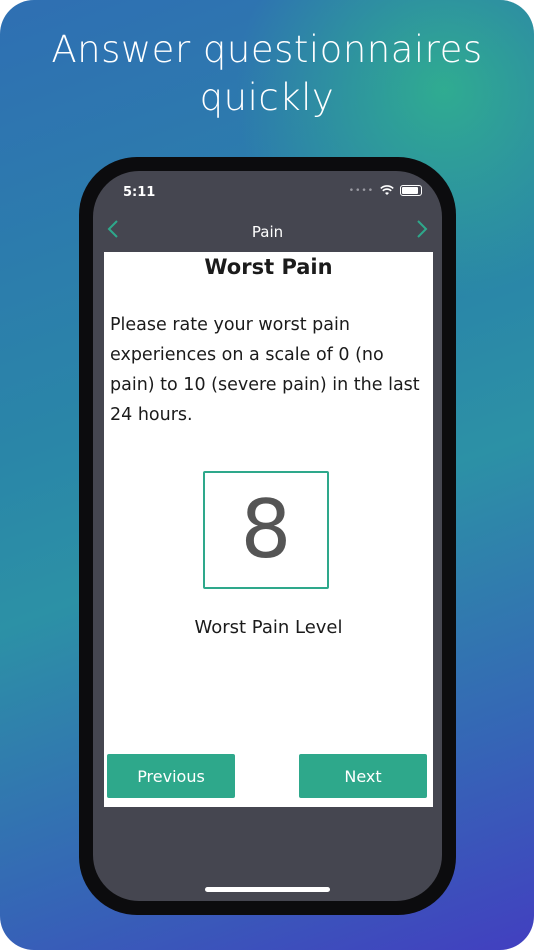 This screenshot has width=534, height=950. Describe the element at coordinates (267, 232) in the screenshot. I see `navbar-title: Pain` at that location.